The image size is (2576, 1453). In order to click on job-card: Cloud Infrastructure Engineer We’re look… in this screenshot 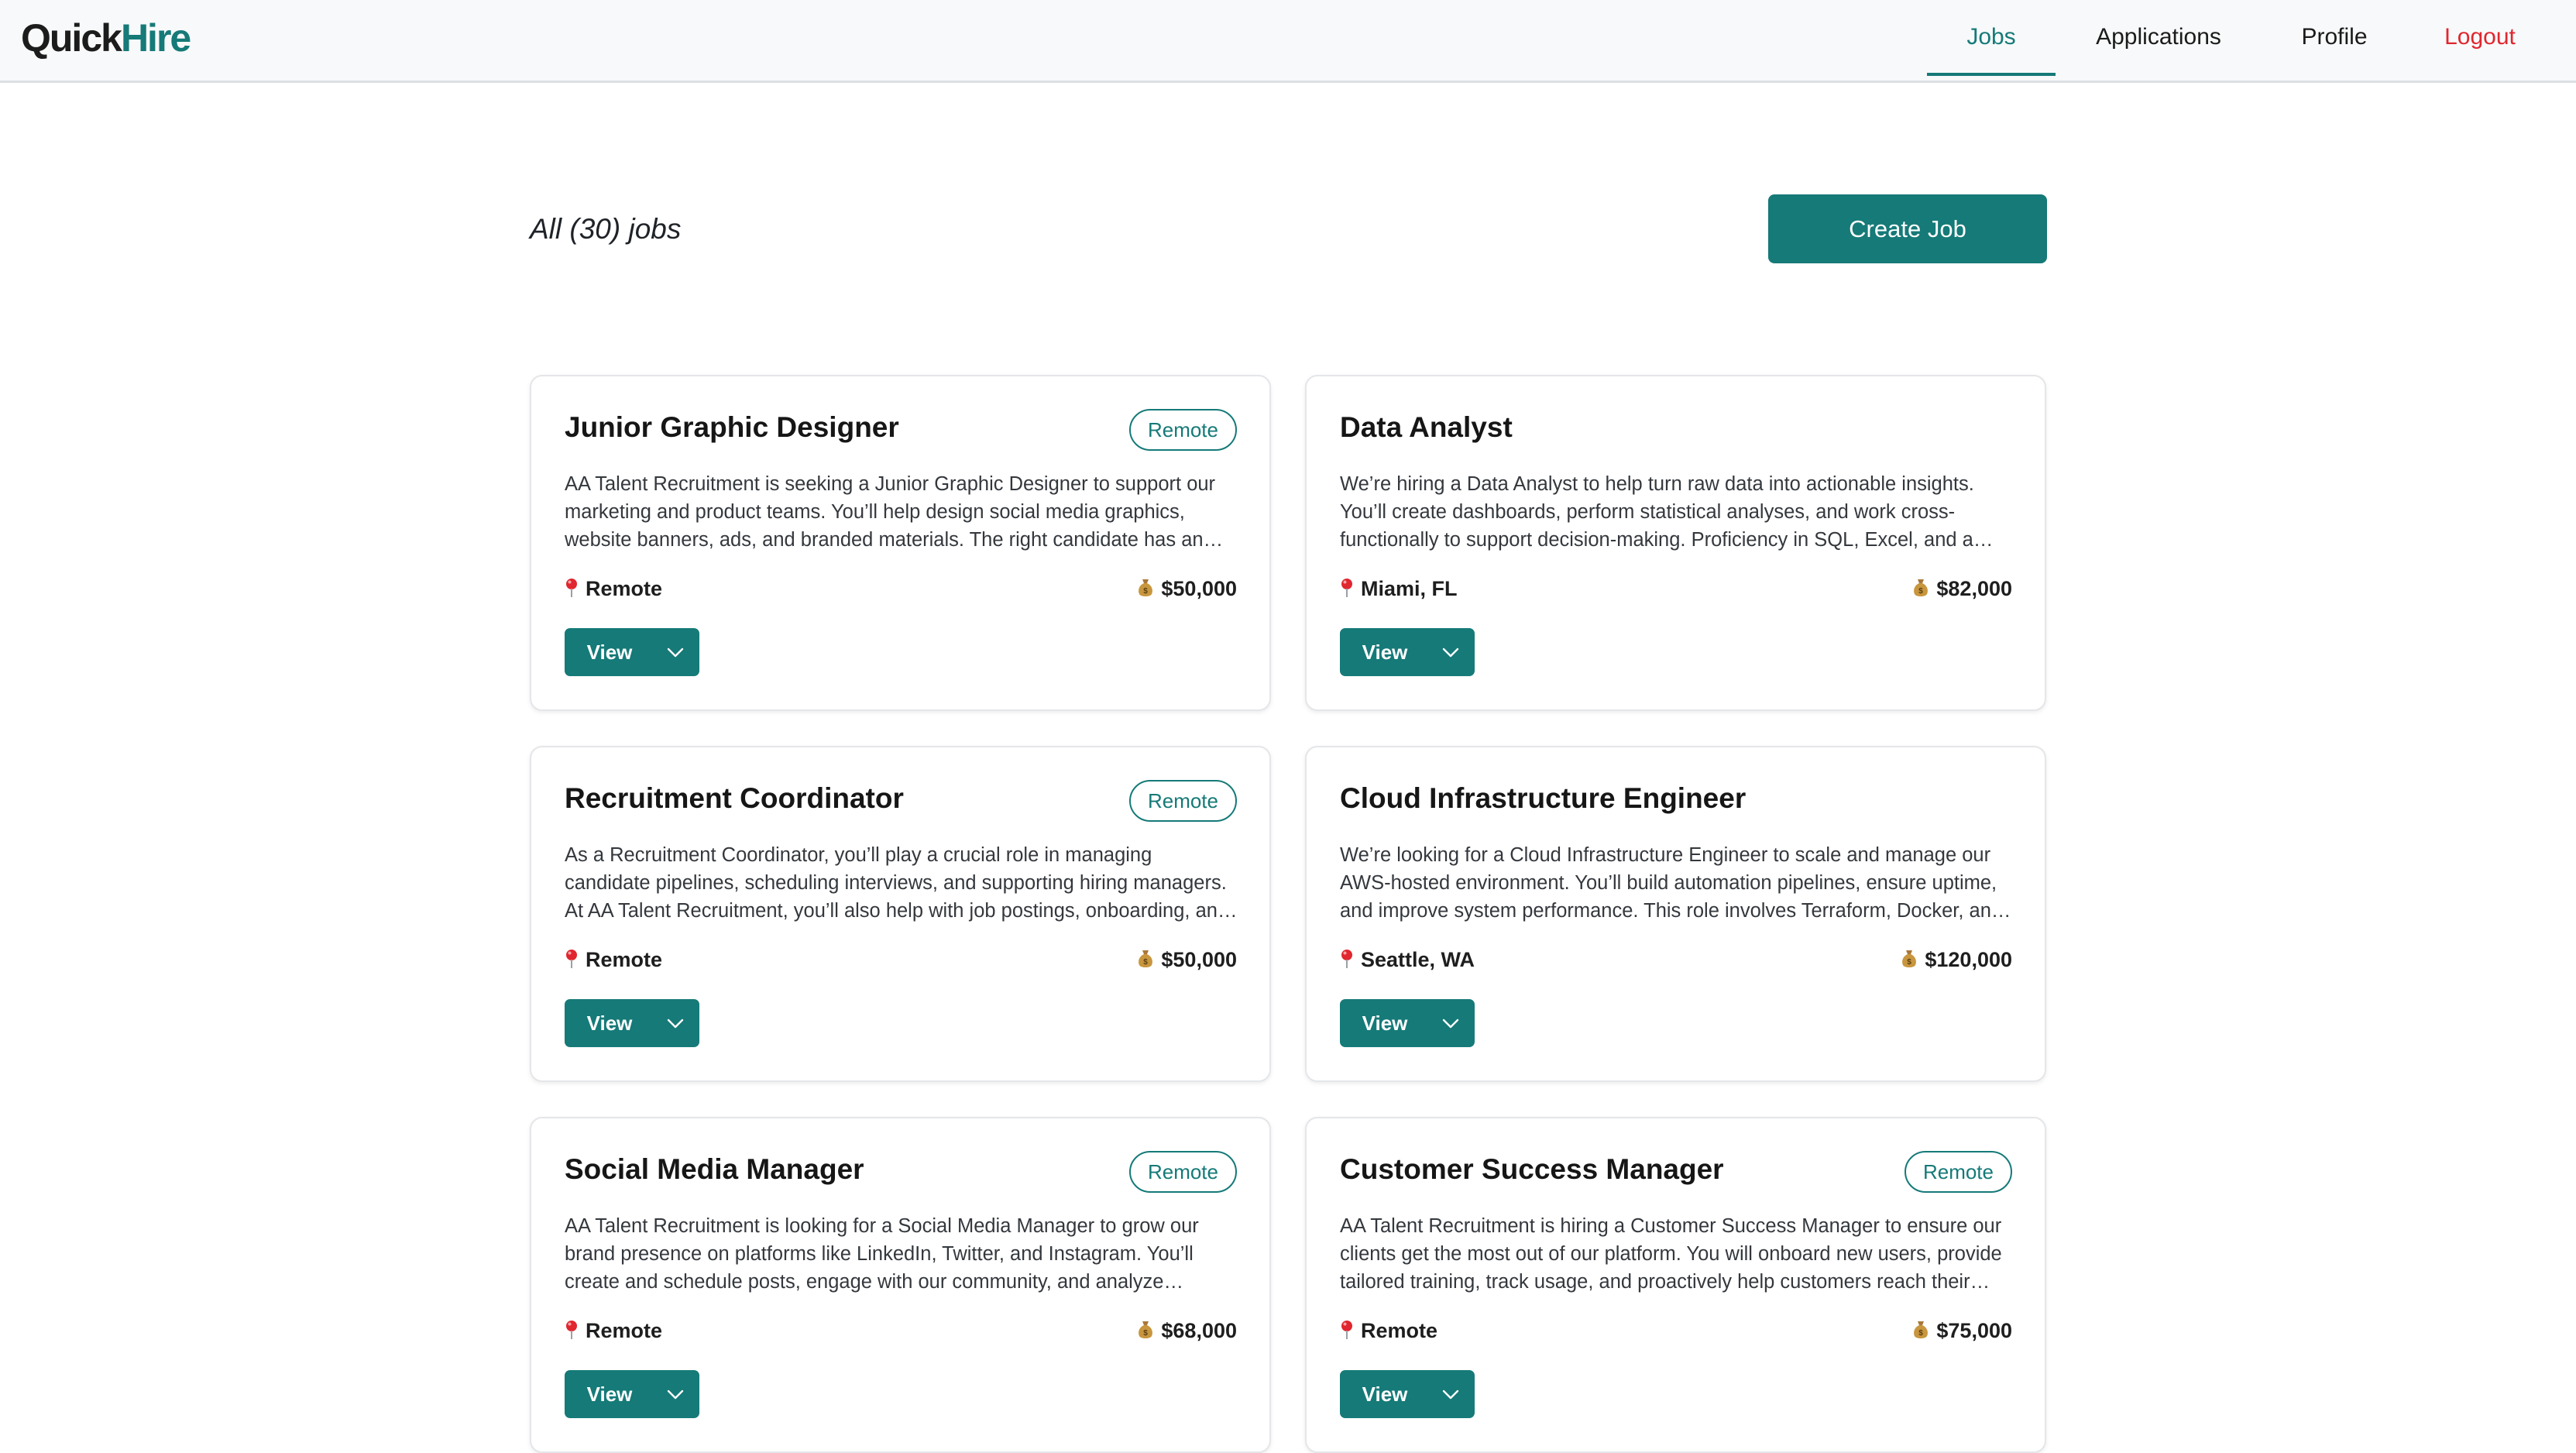, I will do `click(1675, 914)`.